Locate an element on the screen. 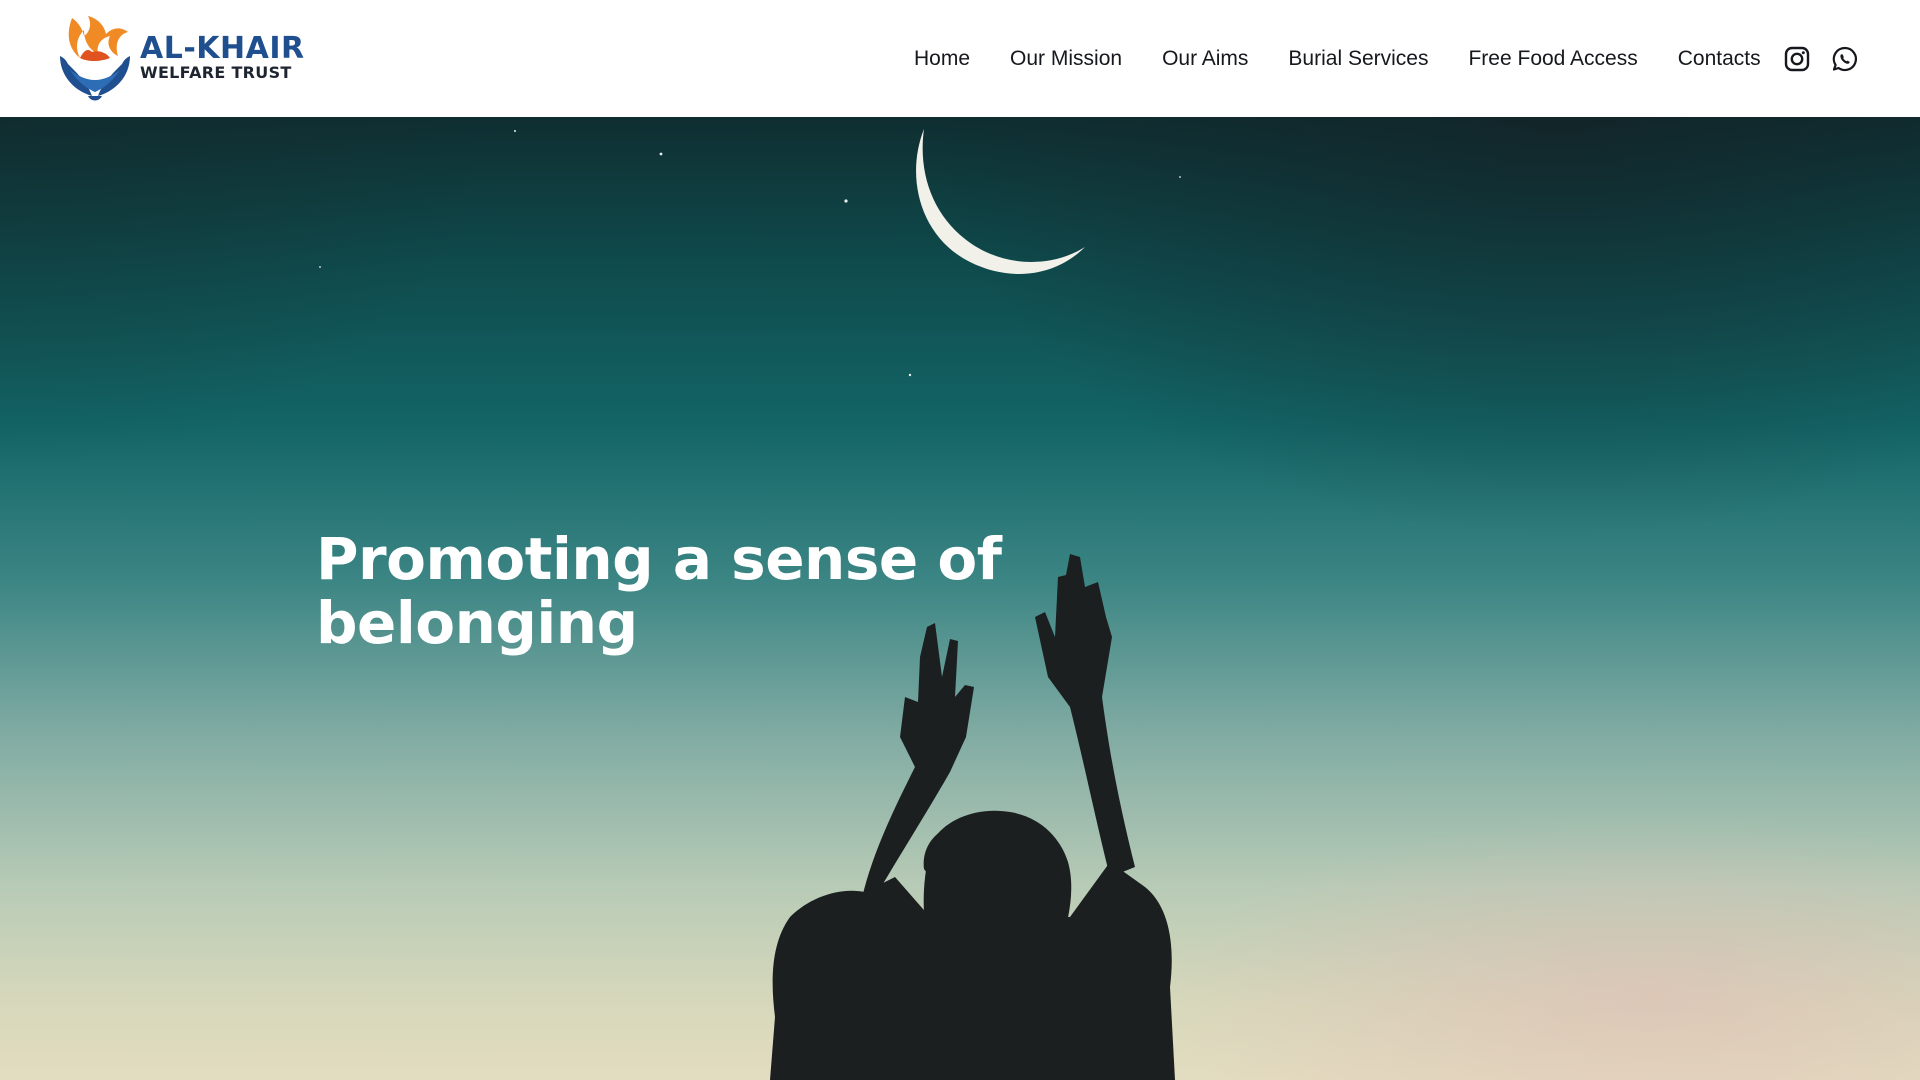 The height and width of the screenshot is (1080, 1920). stars is located at coordinates (750, 253).